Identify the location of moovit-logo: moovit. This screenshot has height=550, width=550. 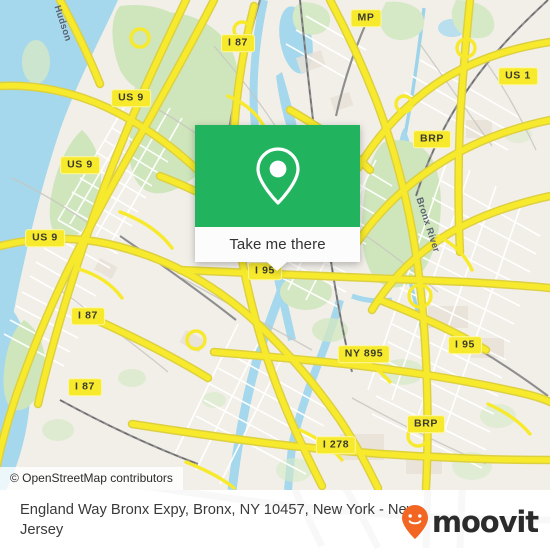
(469, 522).